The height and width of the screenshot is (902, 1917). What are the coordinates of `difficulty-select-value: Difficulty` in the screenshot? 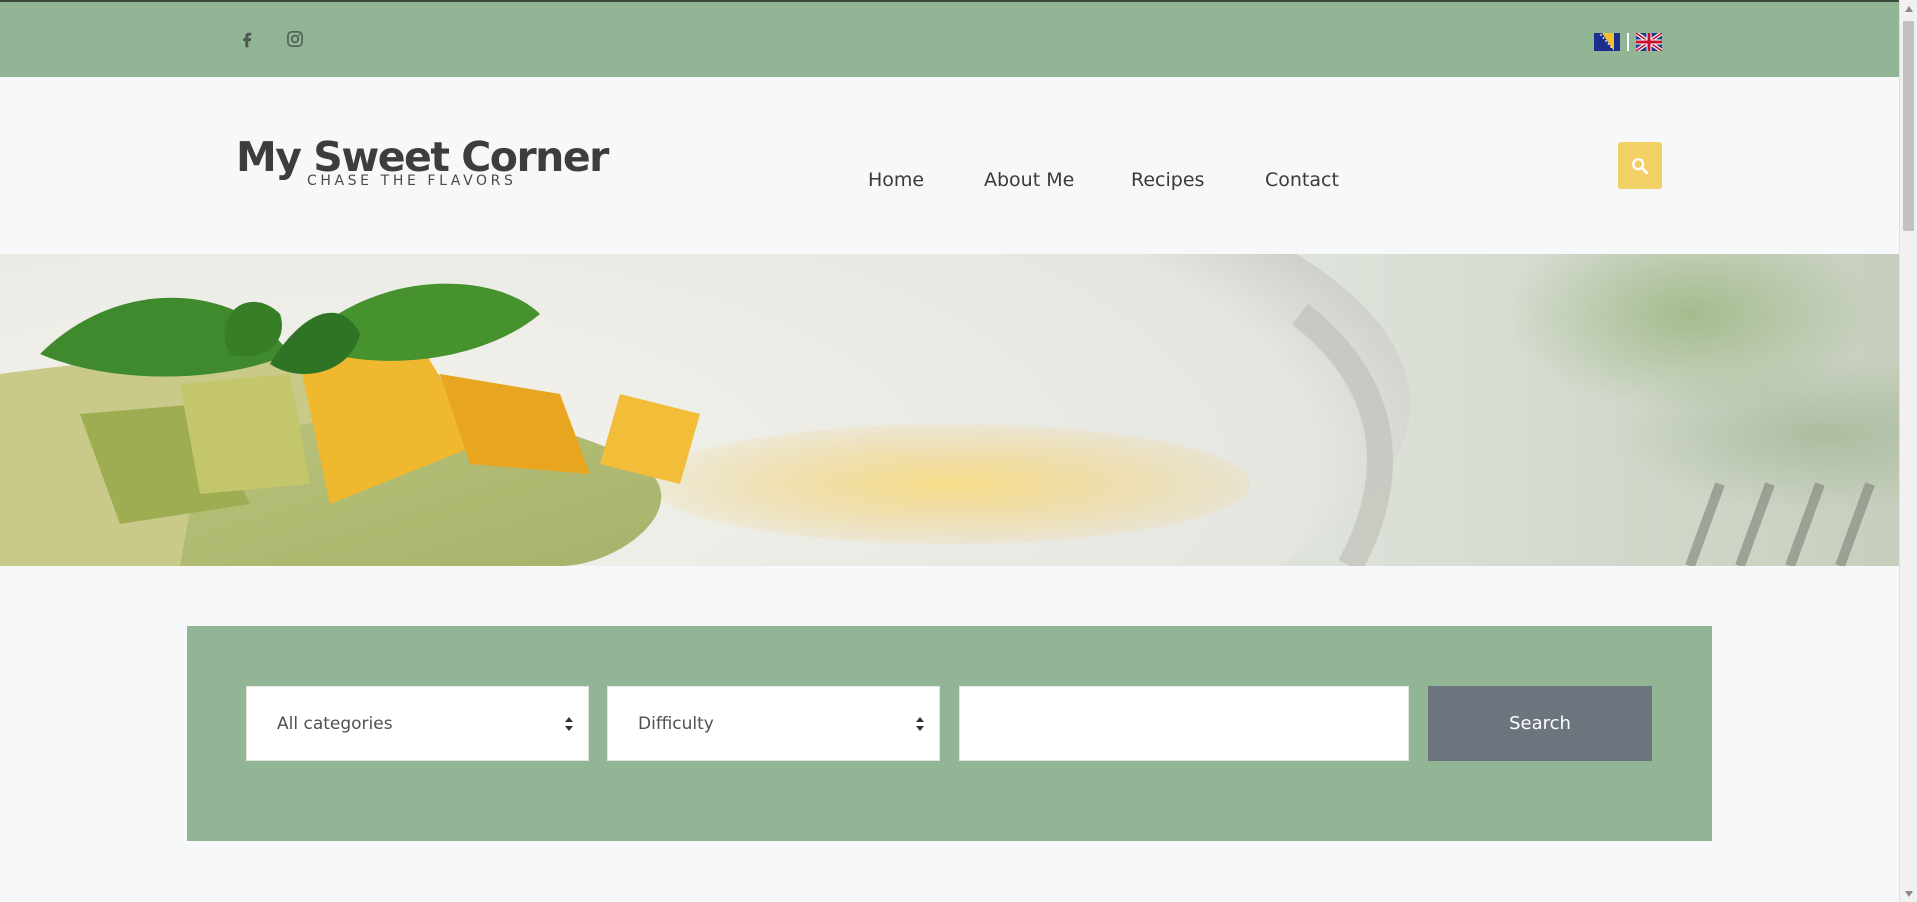 It's located at (676, 723).